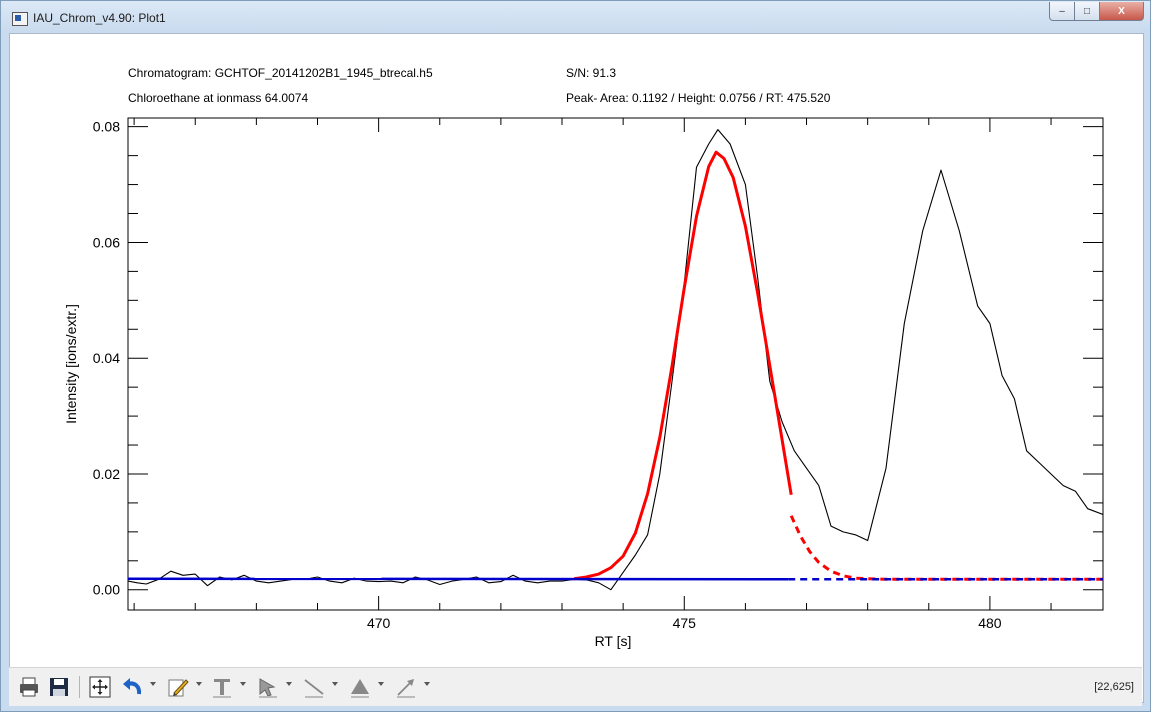  Describe the element at coordinates (575, 686) in the screenshot. I see `toolbar: [22,625]` at that location.